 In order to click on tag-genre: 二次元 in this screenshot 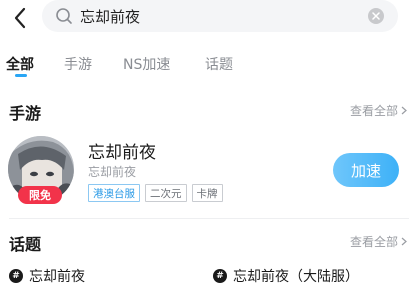, I will do `click(166, 193)`.